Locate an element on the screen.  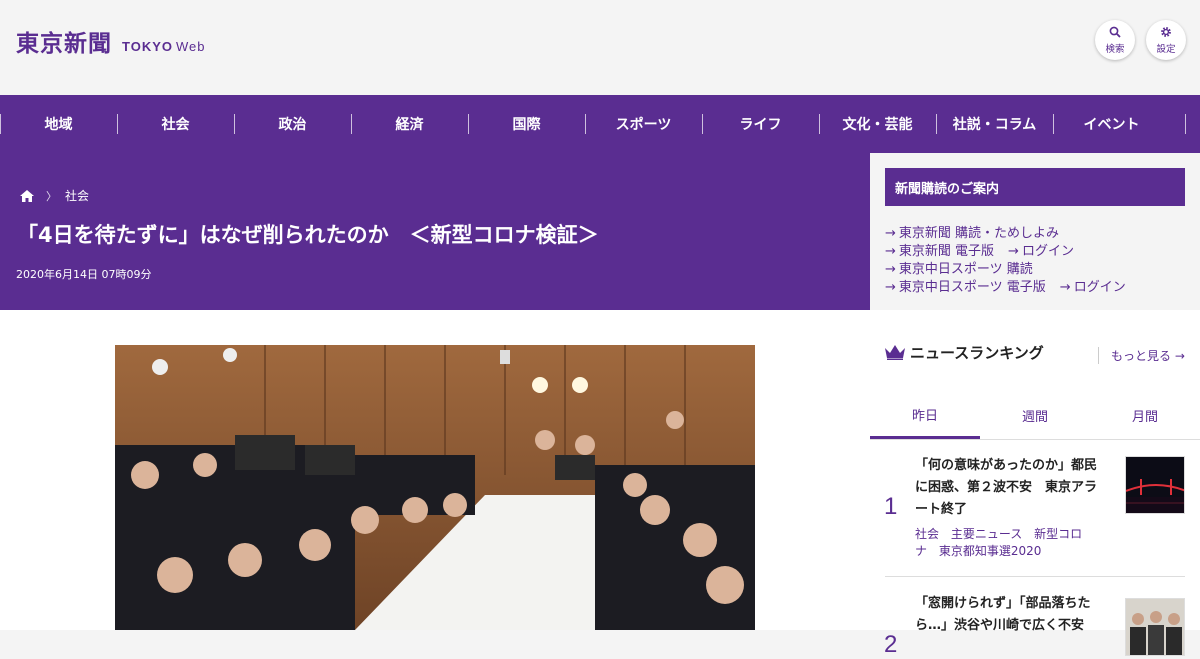
chevron-right-icon: 〉 is located at coordinates (51, 196).